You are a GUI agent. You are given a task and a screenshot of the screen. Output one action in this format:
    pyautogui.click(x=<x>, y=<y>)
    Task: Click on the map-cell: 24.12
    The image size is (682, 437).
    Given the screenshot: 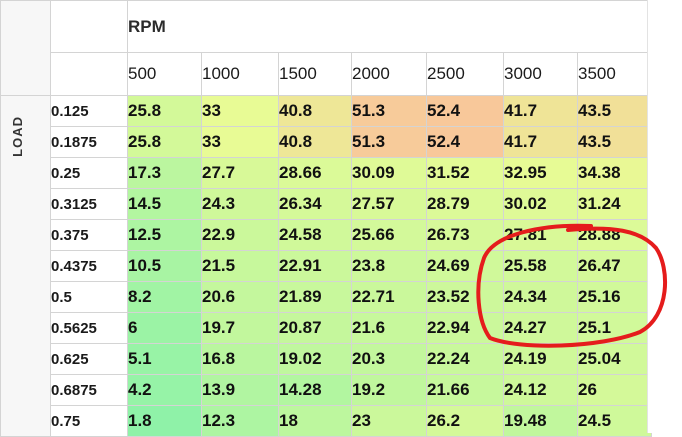 What is the action you would take?
    pyautogui.click(x=540, y=390)
    